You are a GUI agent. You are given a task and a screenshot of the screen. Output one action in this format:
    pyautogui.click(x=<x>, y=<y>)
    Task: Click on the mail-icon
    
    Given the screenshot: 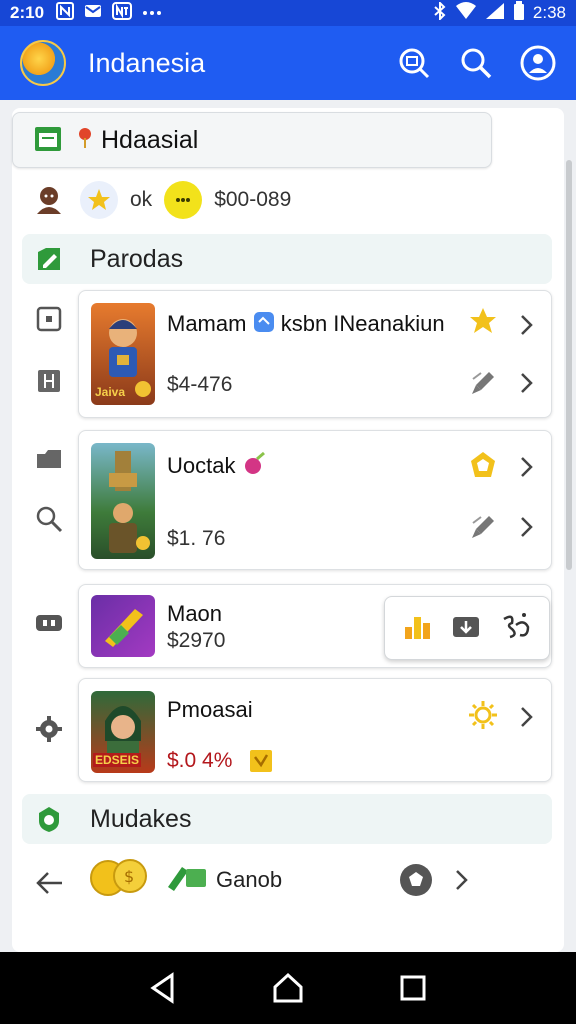 What is the action you would take?
    pyautogui.click(x=93, y=13)
    